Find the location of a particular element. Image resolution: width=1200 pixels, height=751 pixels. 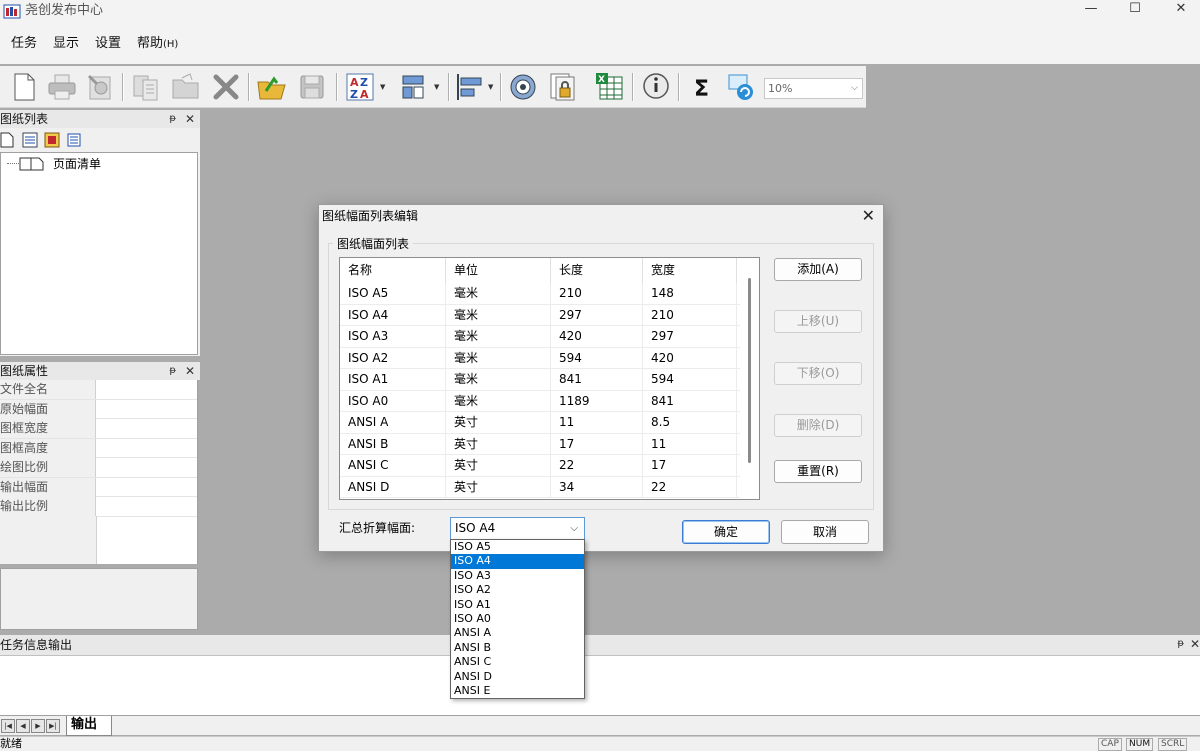

table-row: ISO A5 毫米 210 148 is located at coordinates (540, 294).